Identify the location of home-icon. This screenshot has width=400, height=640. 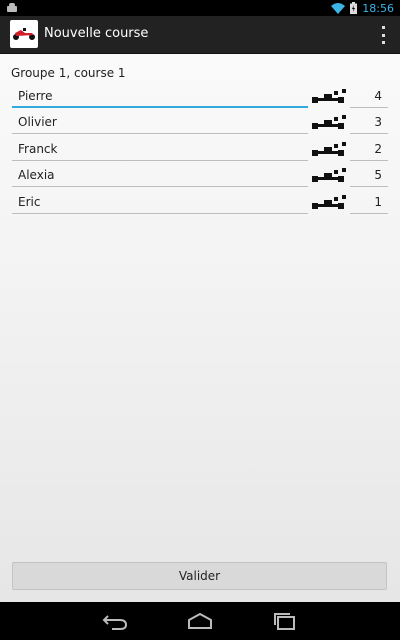
(200, 621).